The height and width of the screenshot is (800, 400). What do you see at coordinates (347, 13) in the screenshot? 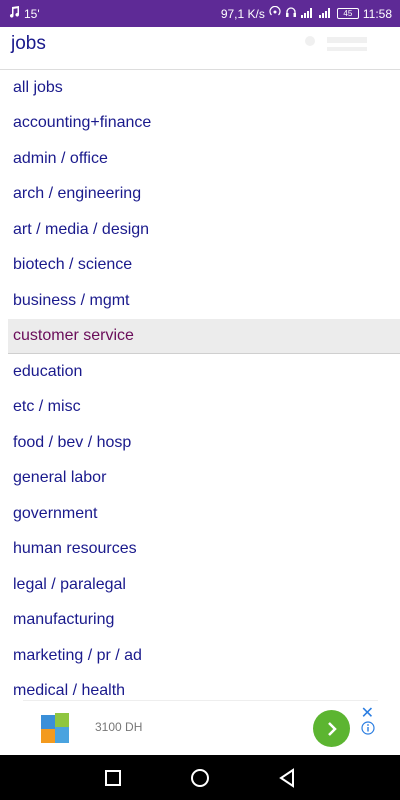
I see `battery-icon: 45` at bounding box center [347, 13].